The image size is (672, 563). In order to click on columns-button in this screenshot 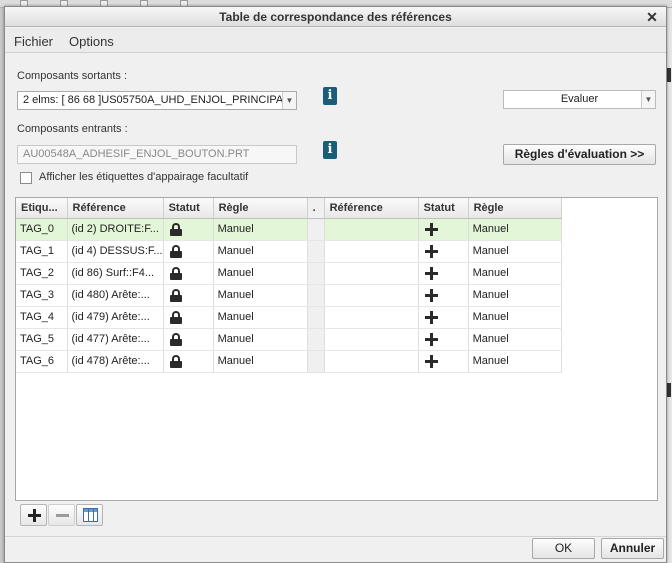, I will do `click(89, 515)`.